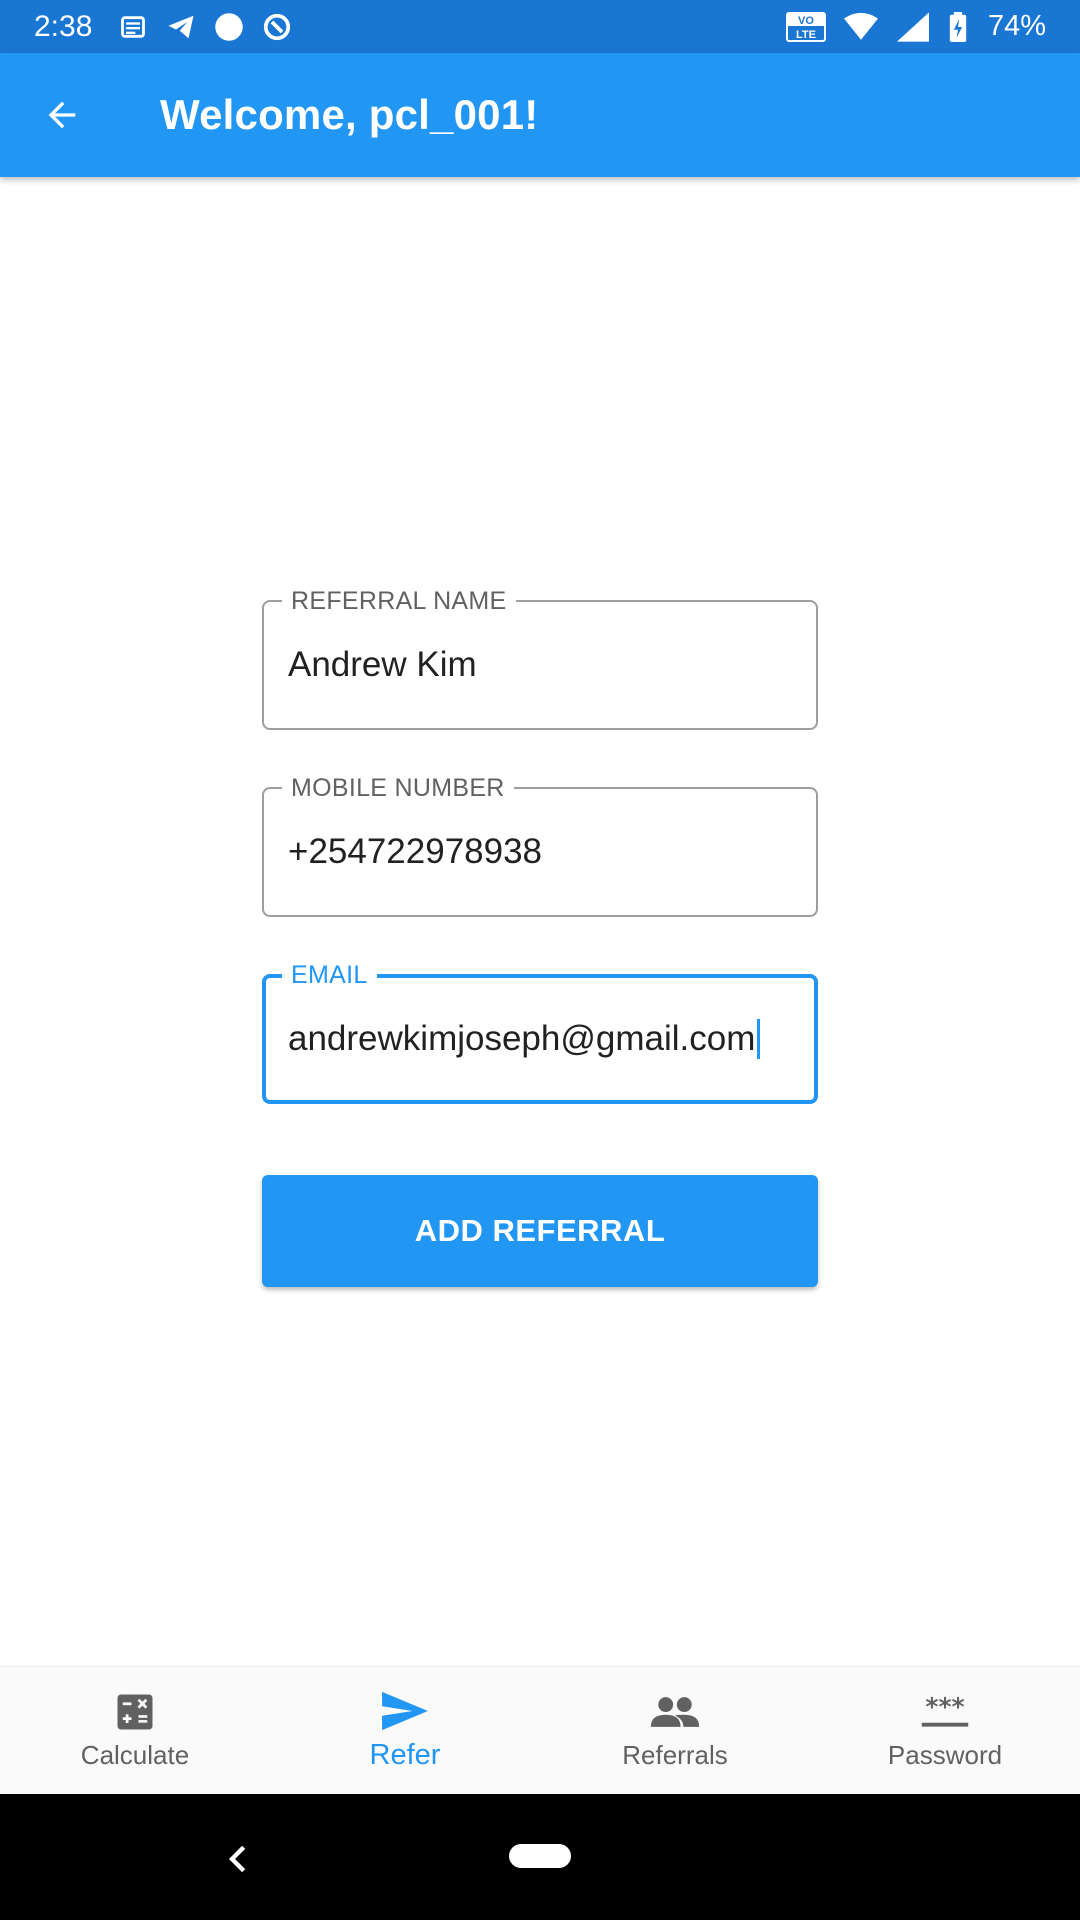 The width and height of the screenshot is (1080, 1920). I want to click on status-right: VO LTE 74%, so click(915, 26).